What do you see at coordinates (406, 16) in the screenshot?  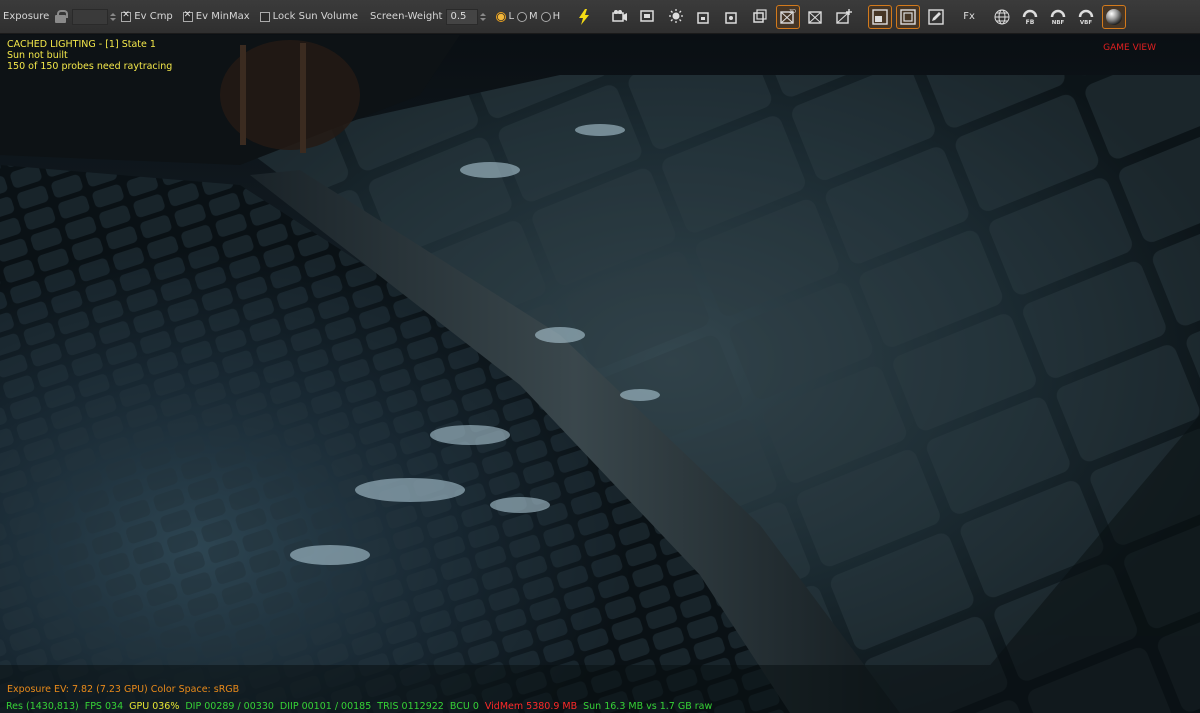 I see `screen-weight-label: Screen-Weight` at bounding box center [406, 16].